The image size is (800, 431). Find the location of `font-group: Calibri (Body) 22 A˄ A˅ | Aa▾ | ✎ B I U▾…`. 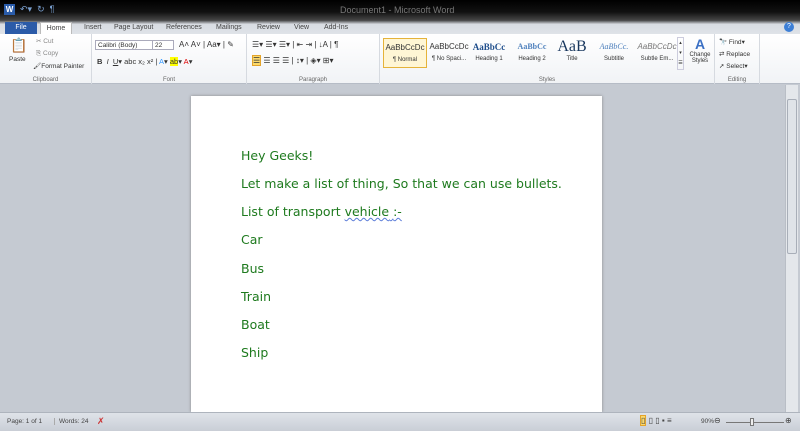

font-group: Calibri (Body) 22 A˄ A˅ | Aa▾ | ✎ B I U▾… is located at coordinates (169, 59).